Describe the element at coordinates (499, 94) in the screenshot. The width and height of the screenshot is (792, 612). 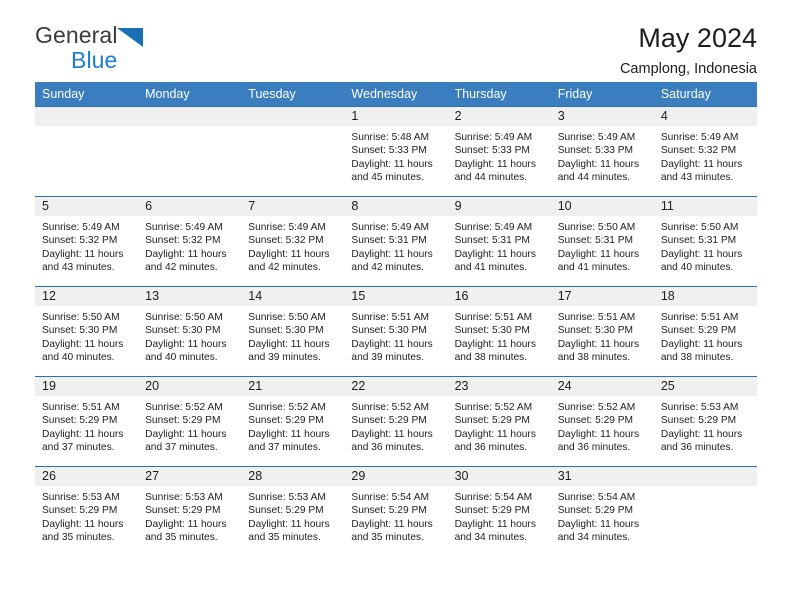
I see `weekday-header-thursday: Thursday` at that location.